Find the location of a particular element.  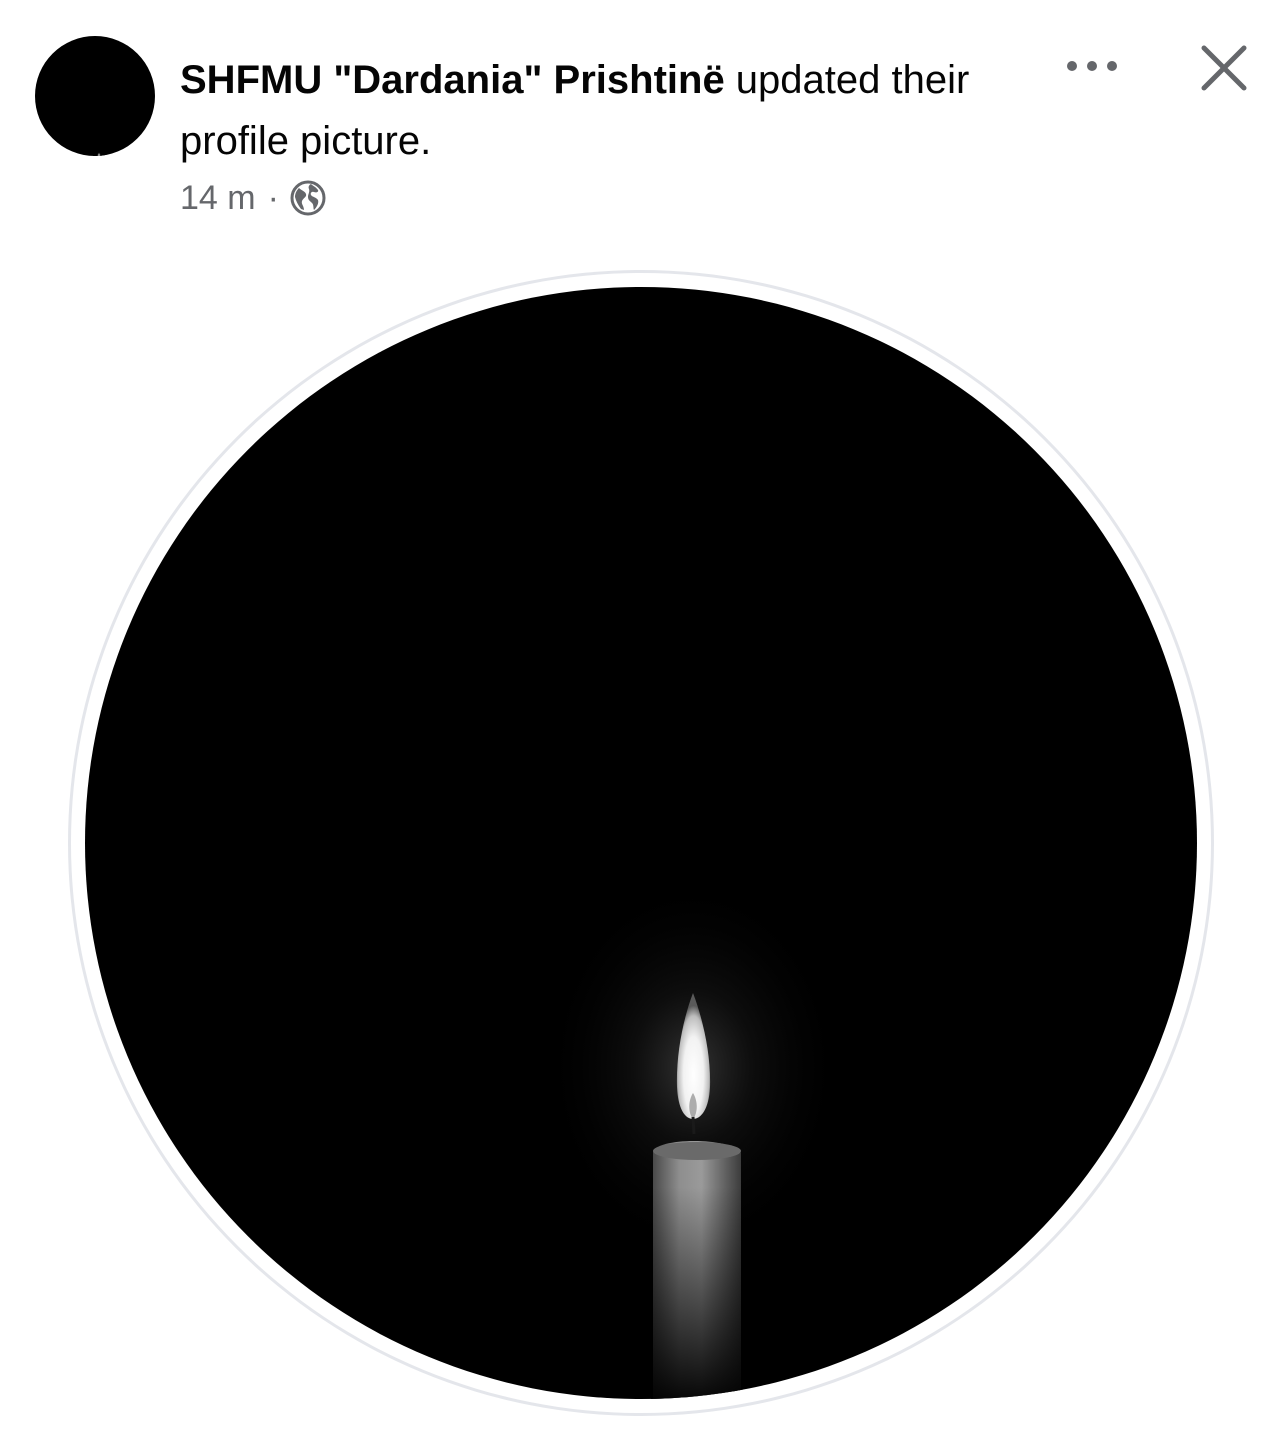

close-button is located at coordinates (1224, 68).